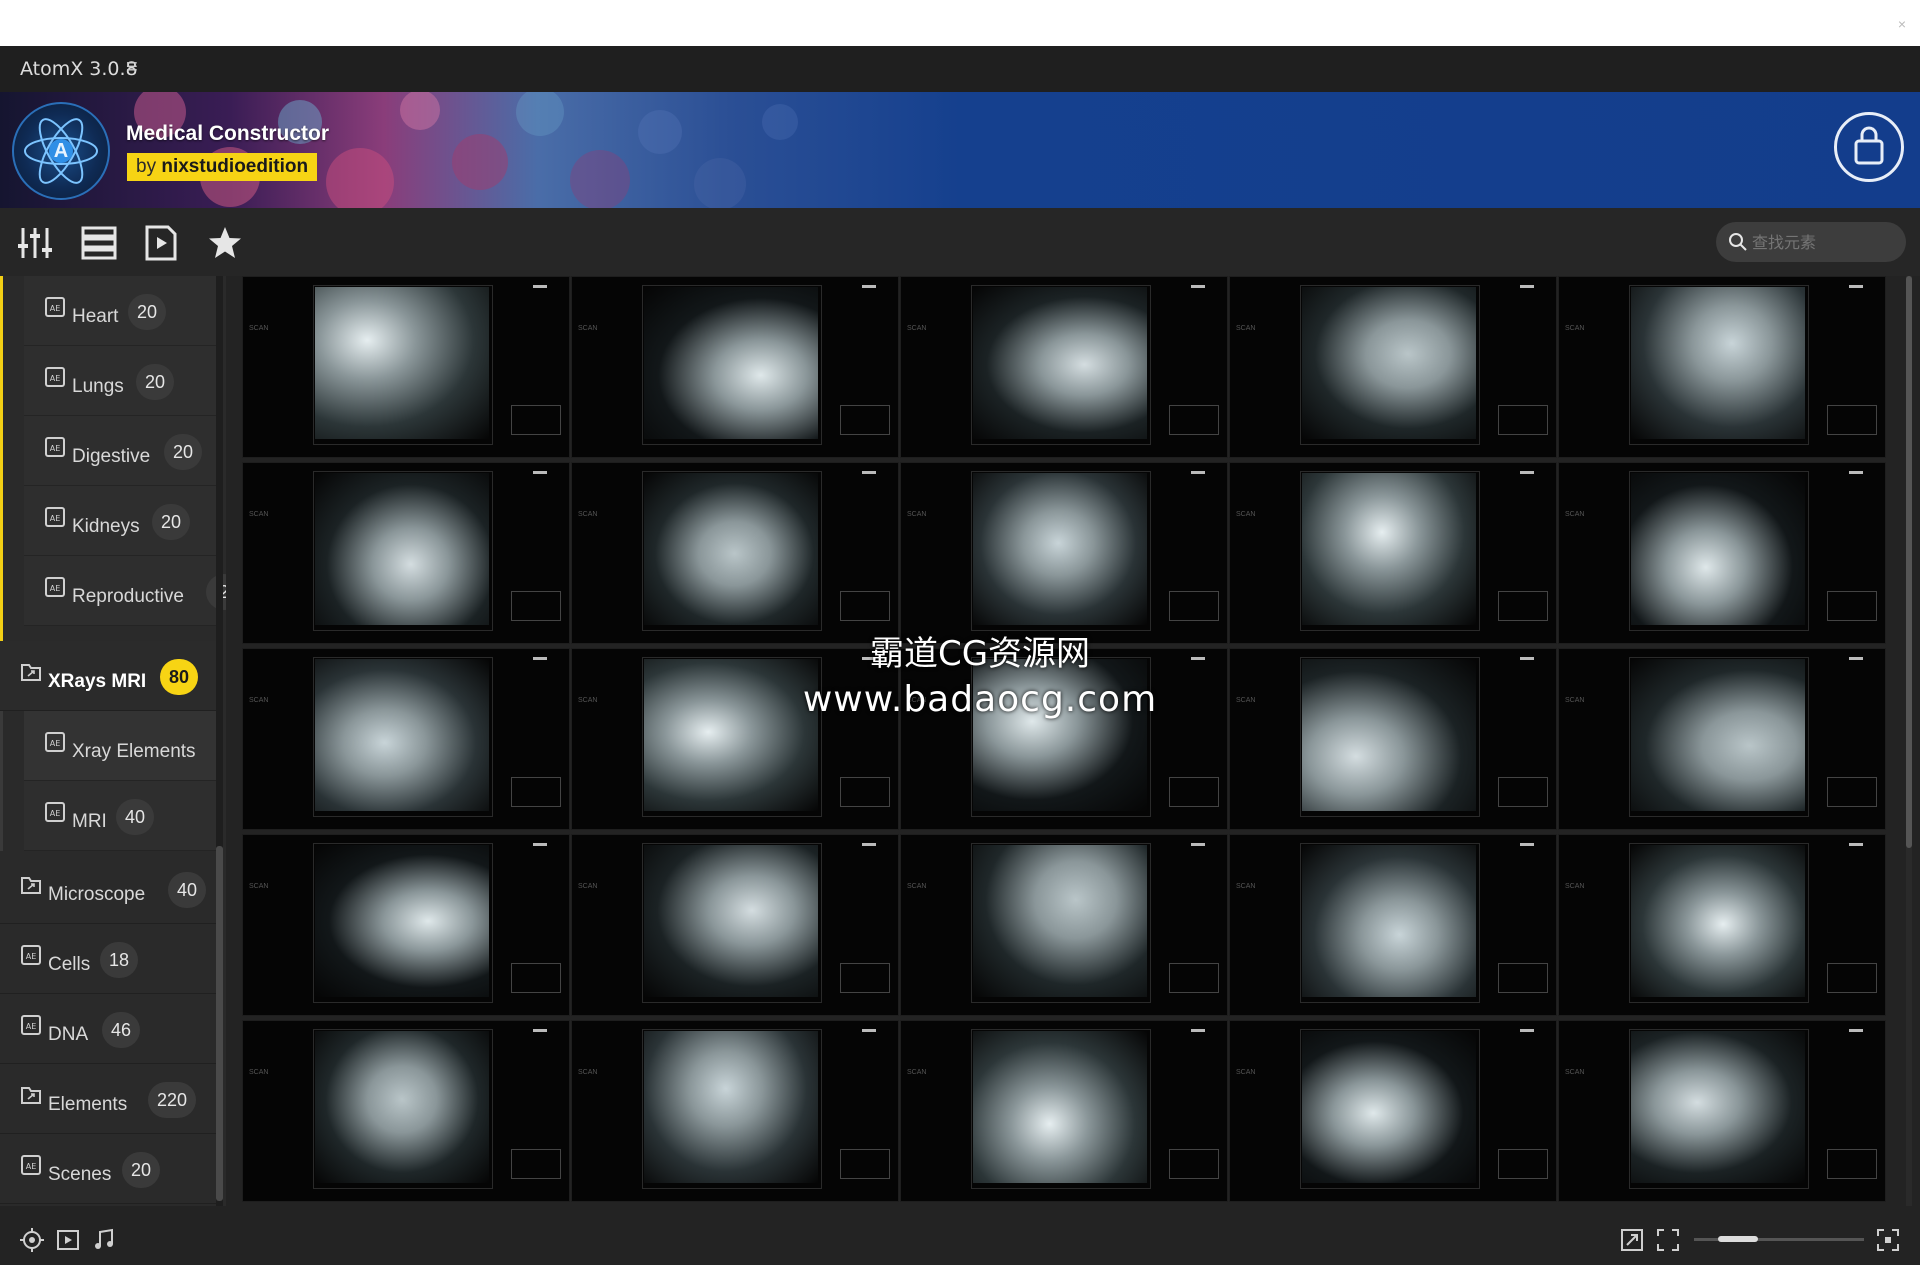 Image resolution: width=1920 pixels, height=1265 pixels. Describe the element at coordinates (120, 451) in the screenshot. I see `sidebar-item-digestive: AE Digestive 20` at that location.